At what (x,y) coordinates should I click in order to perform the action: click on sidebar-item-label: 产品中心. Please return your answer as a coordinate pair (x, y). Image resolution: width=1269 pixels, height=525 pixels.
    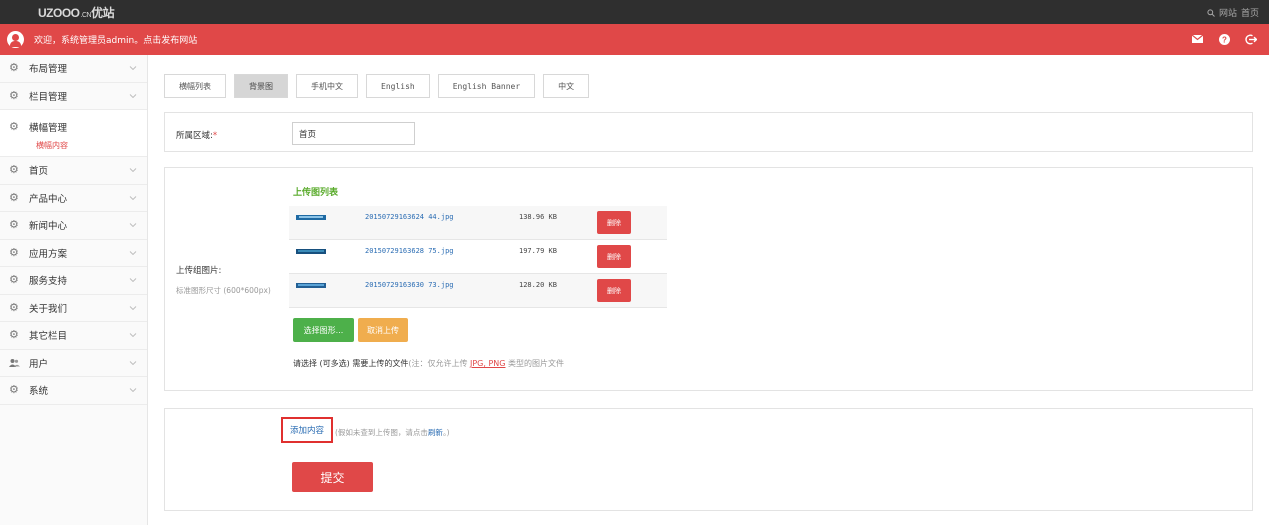
    Looking at the image, I should click on (48, 199).